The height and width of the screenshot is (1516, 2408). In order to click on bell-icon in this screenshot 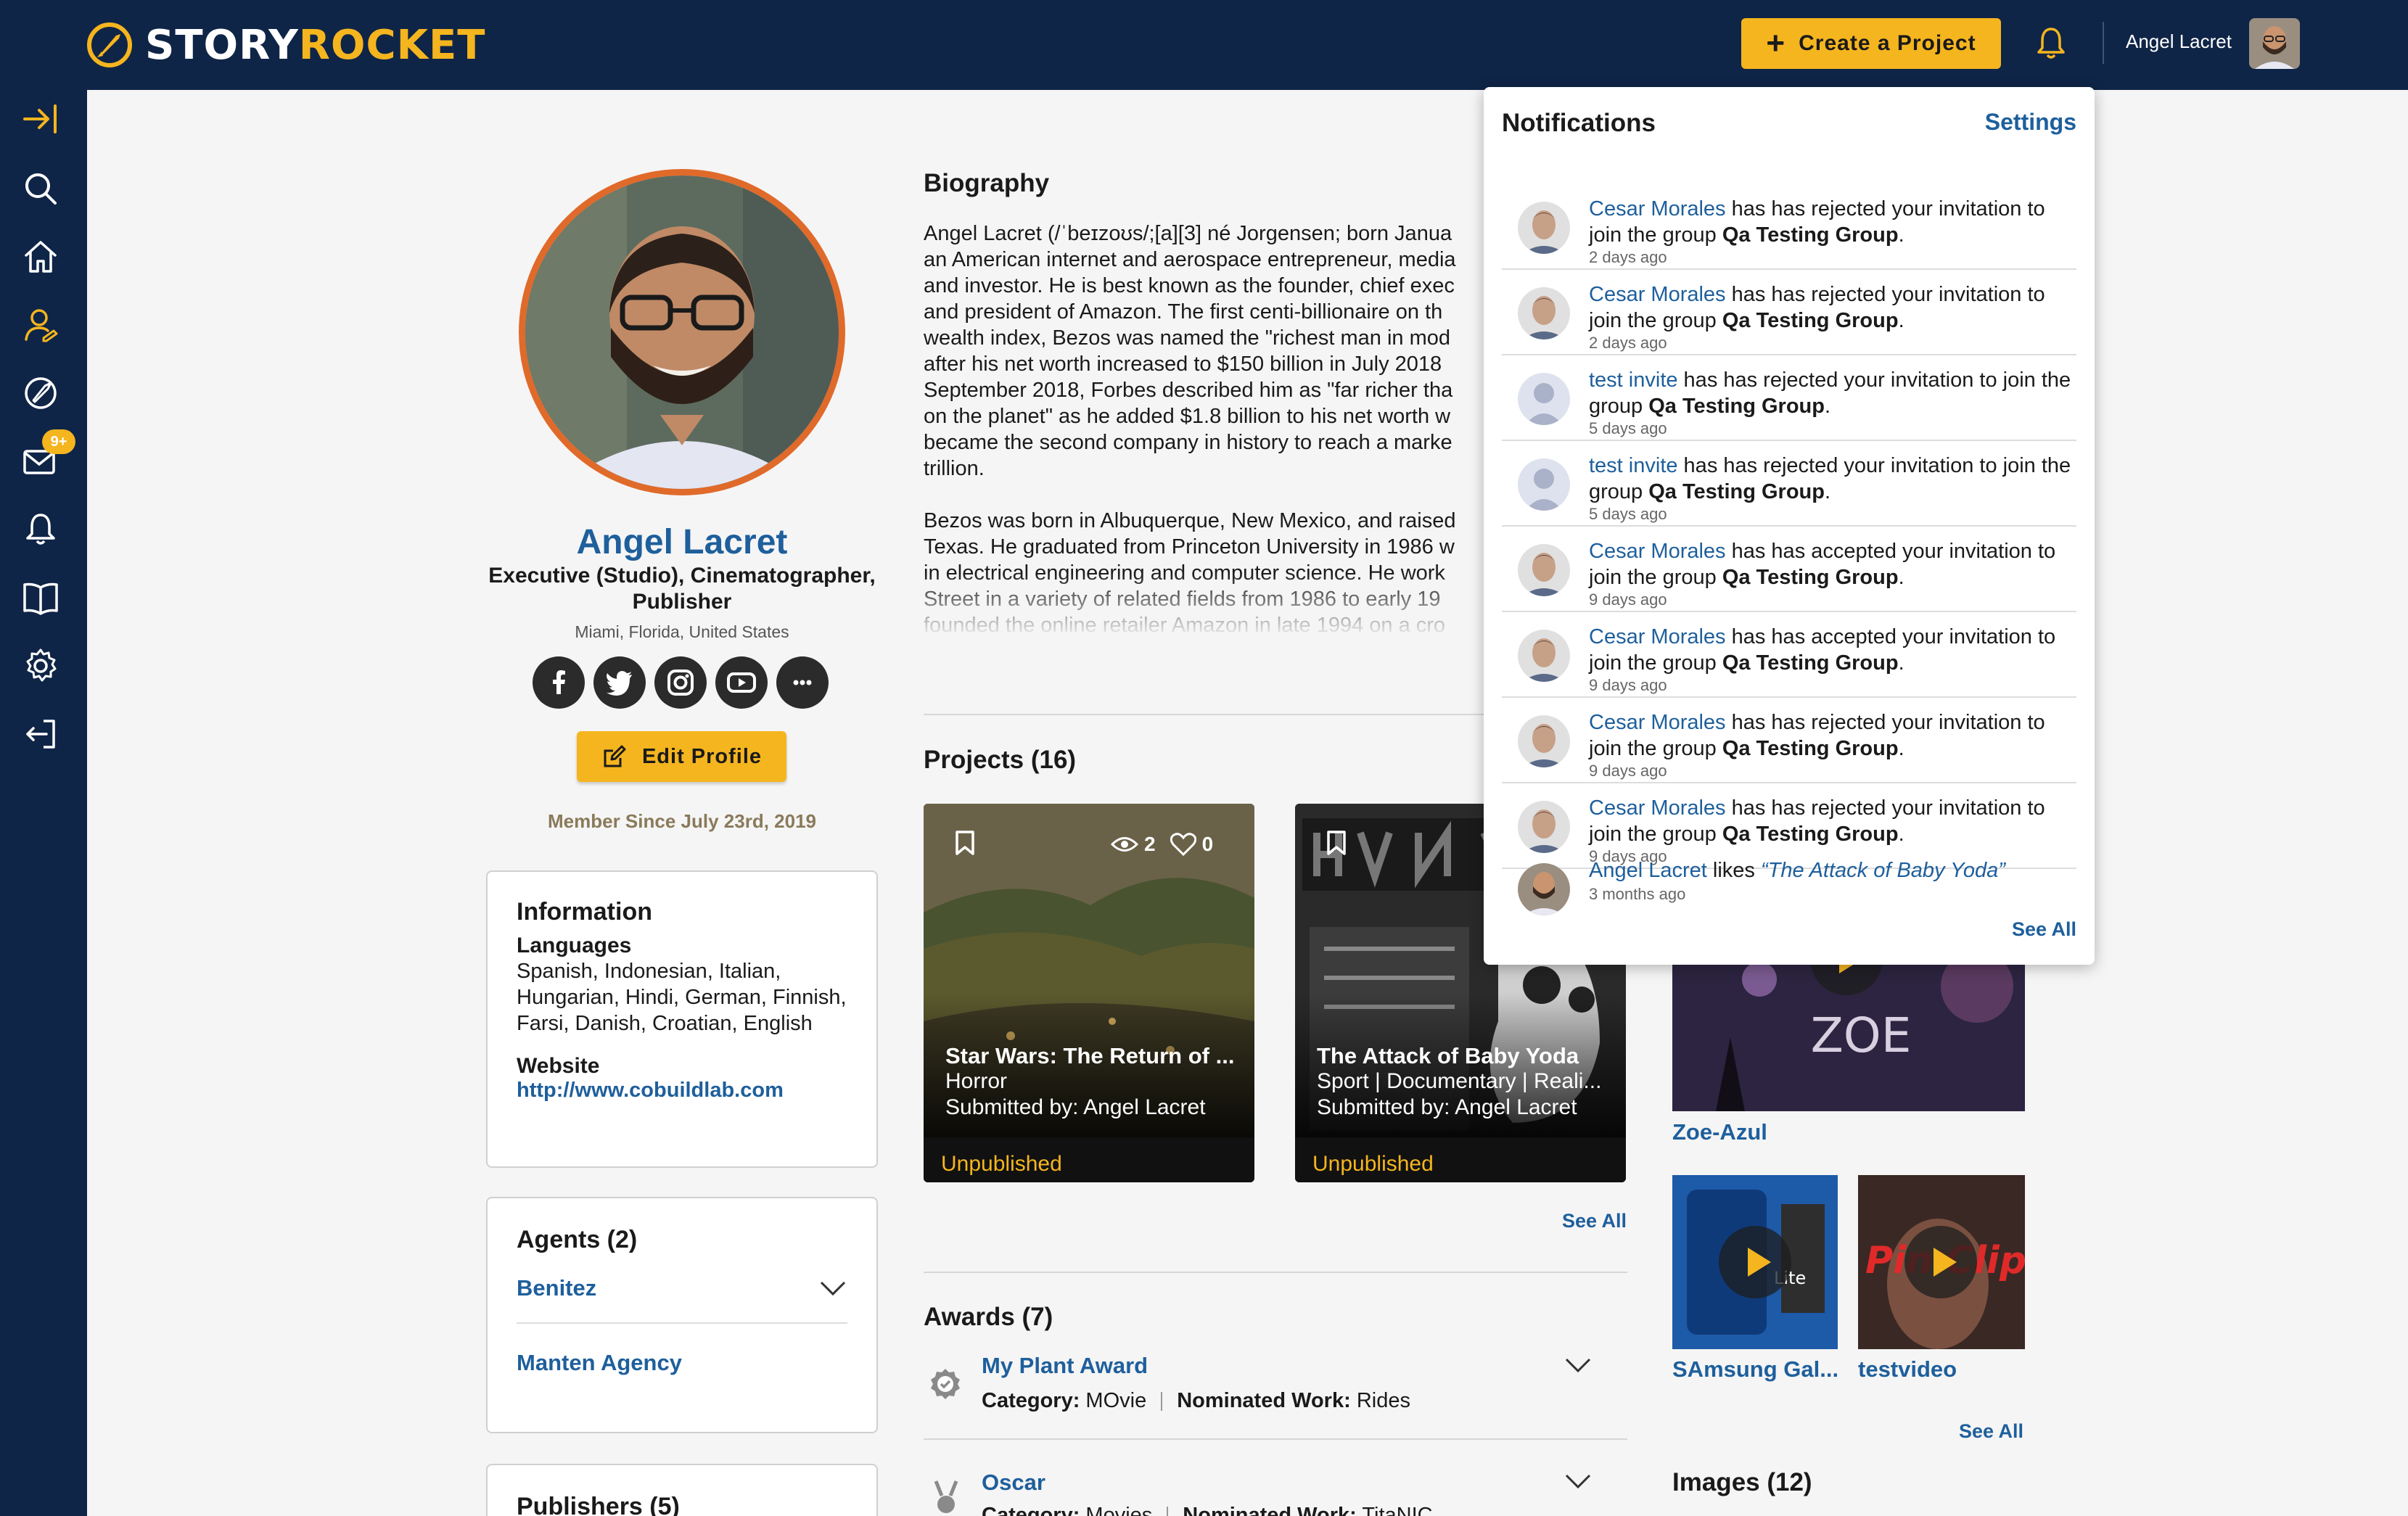, I will do `click(40, 529)`.